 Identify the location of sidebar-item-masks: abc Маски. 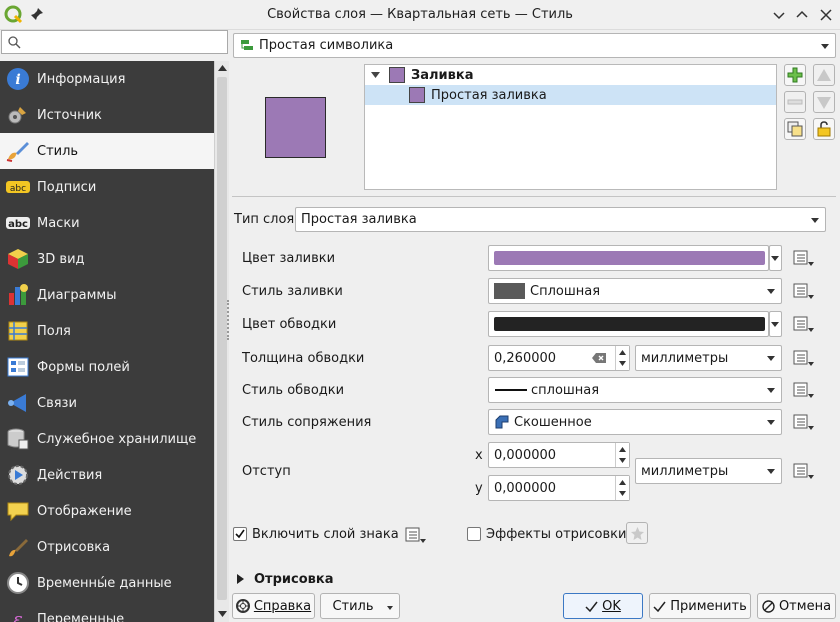
(107, 223).